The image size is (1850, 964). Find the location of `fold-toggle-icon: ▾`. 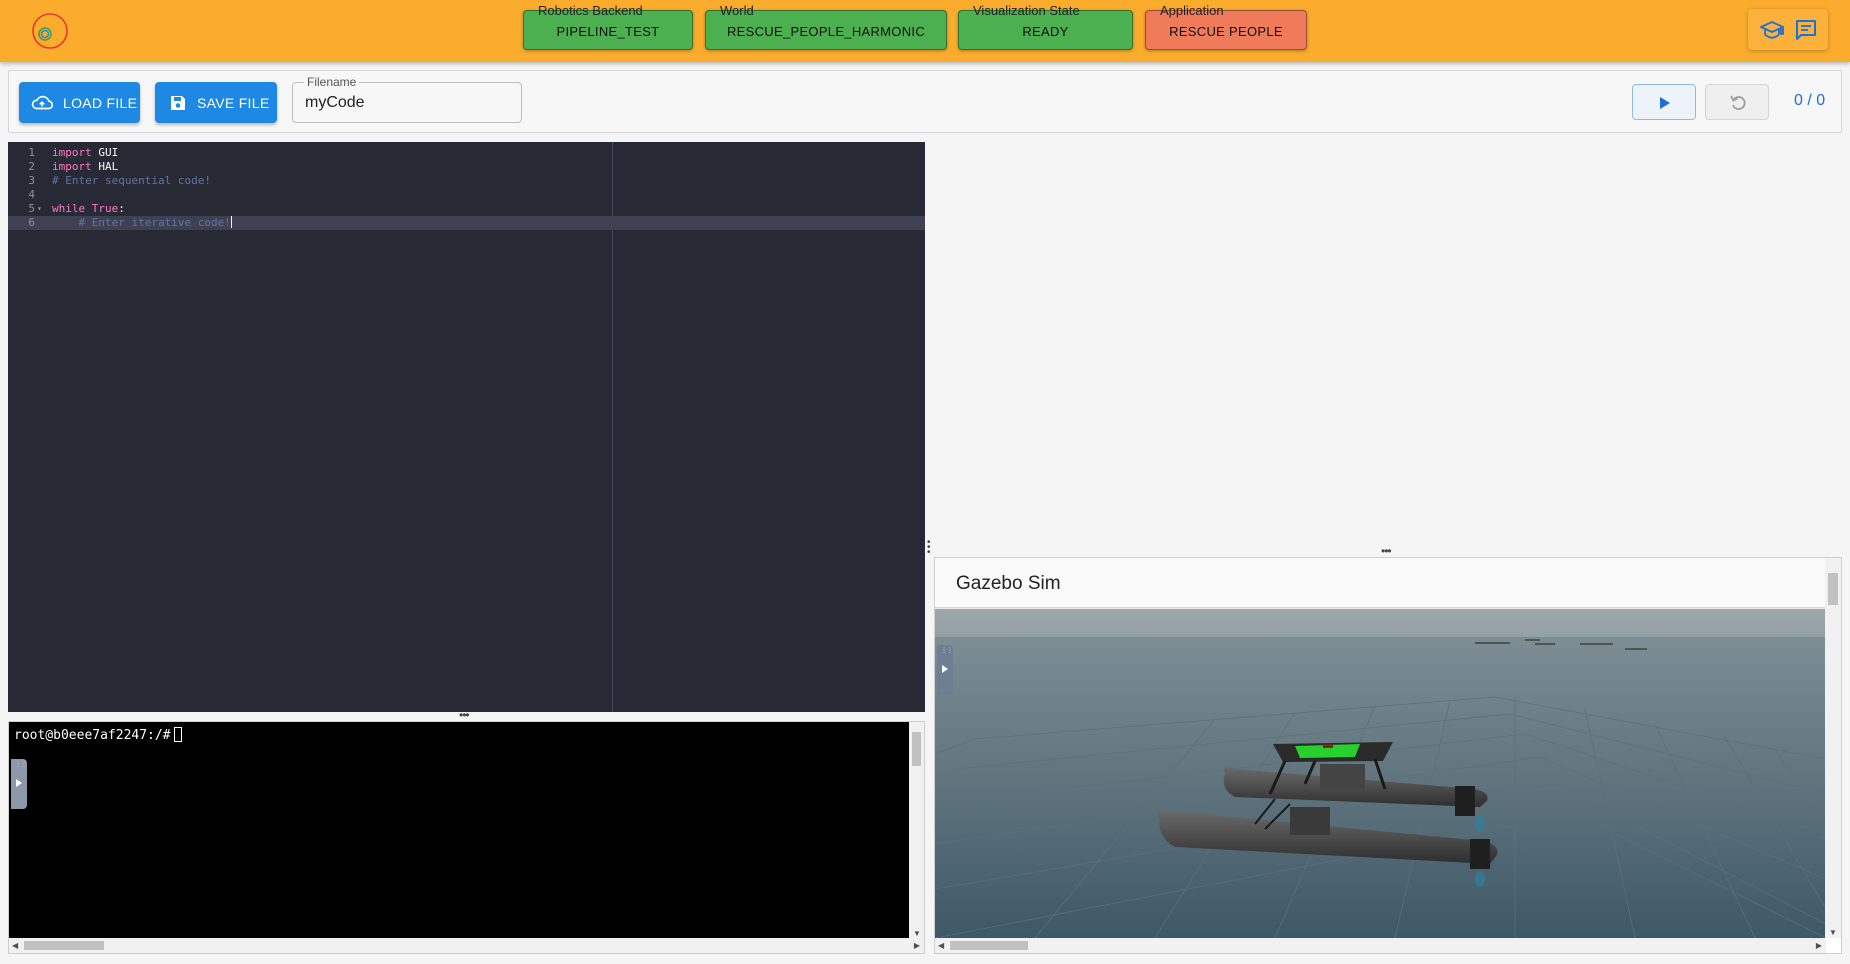

fold-toggle-icon: ▾ is located at coordinates (39, 209).